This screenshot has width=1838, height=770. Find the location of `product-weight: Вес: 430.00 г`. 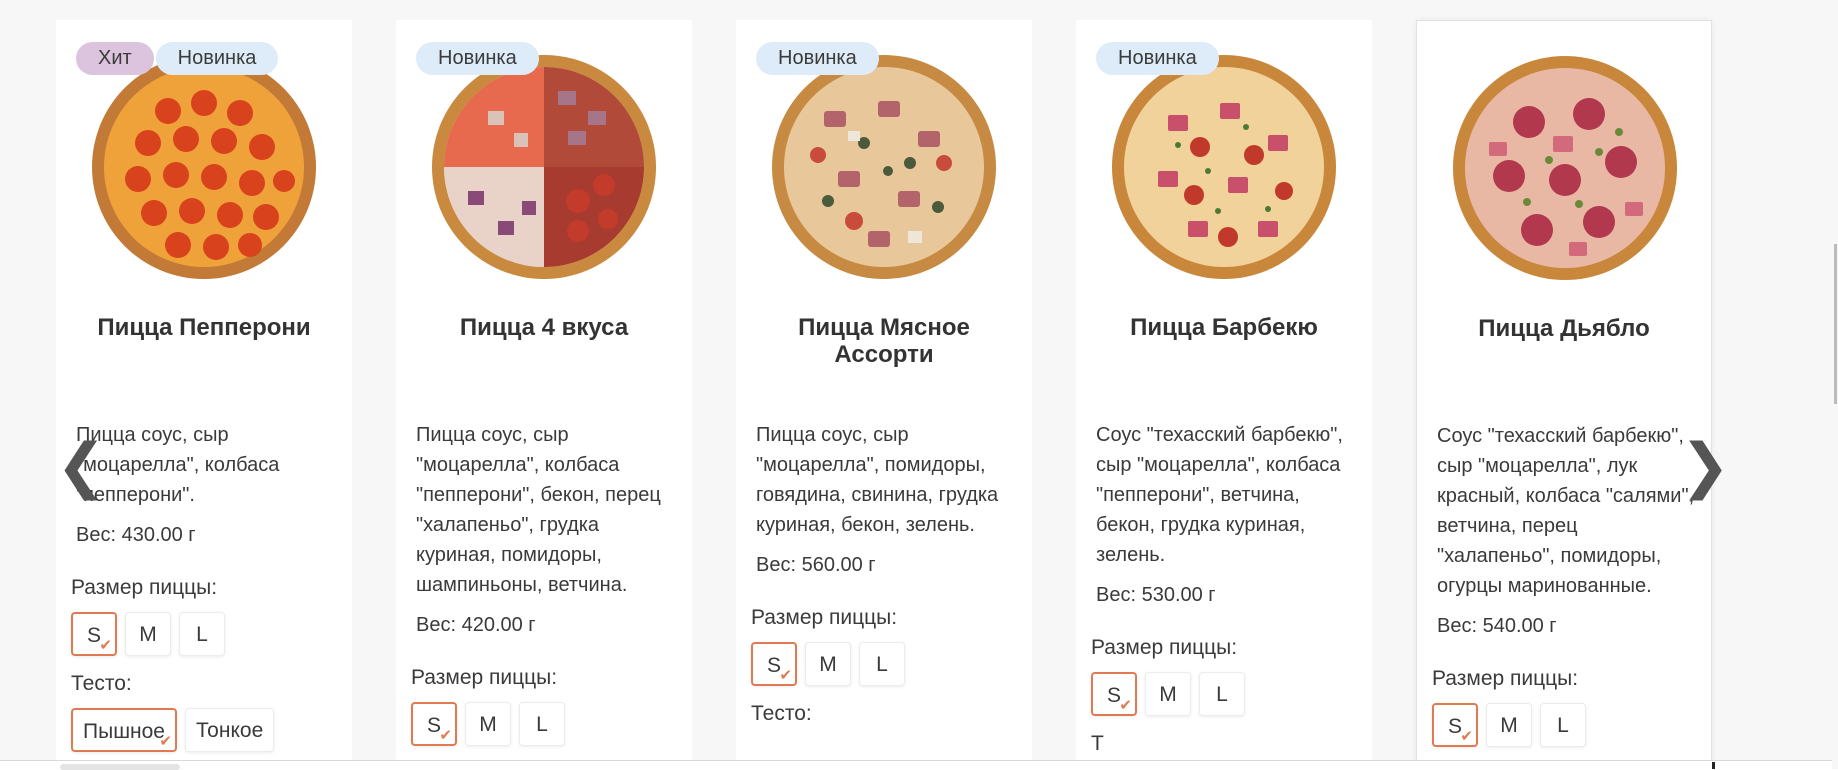

product-weight: Вес: 430.00 г is located at coordinates (136, 535).